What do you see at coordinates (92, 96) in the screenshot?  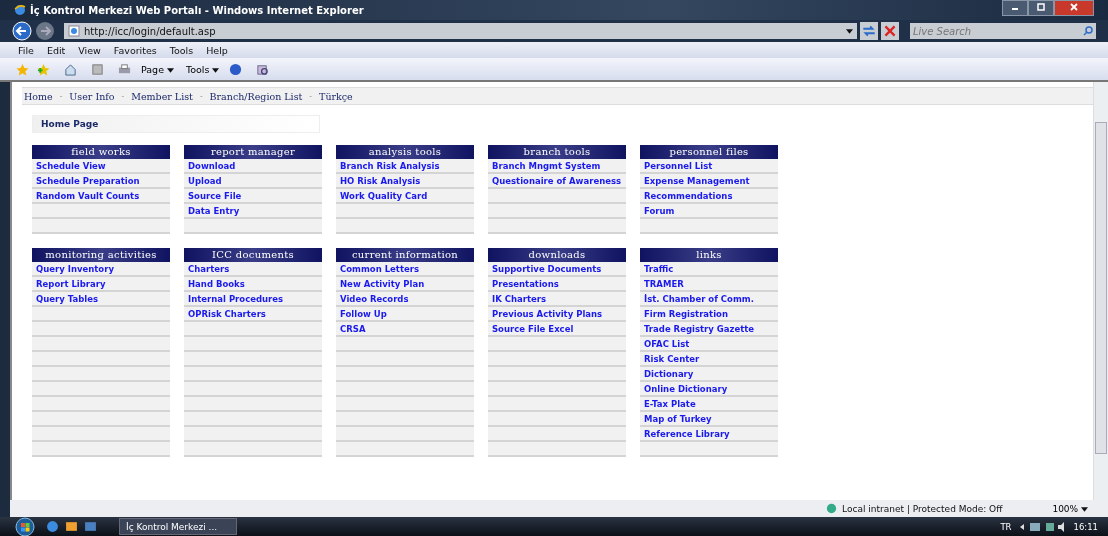 I see `nav-link: User Info` at bounding box center [92, 96].